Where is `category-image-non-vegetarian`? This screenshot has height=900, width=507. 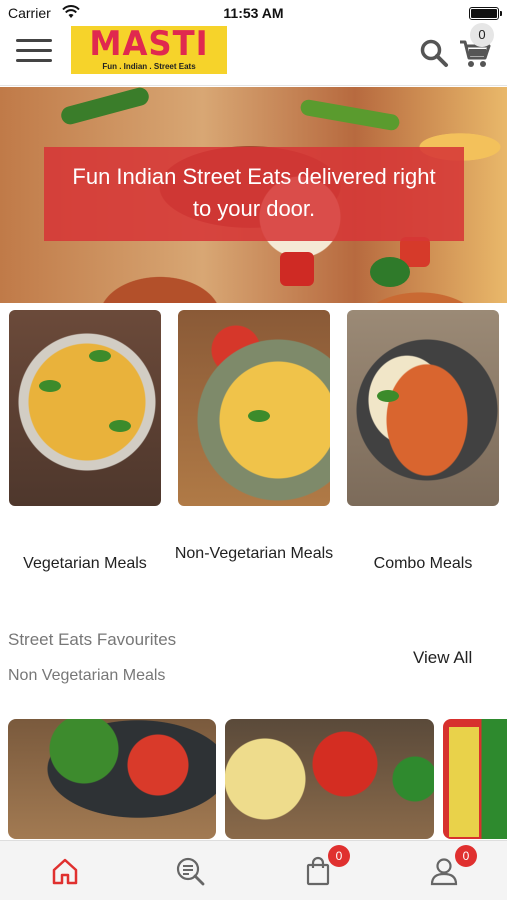
category-image-non-vegetarian is located at coordinates (254, 408).